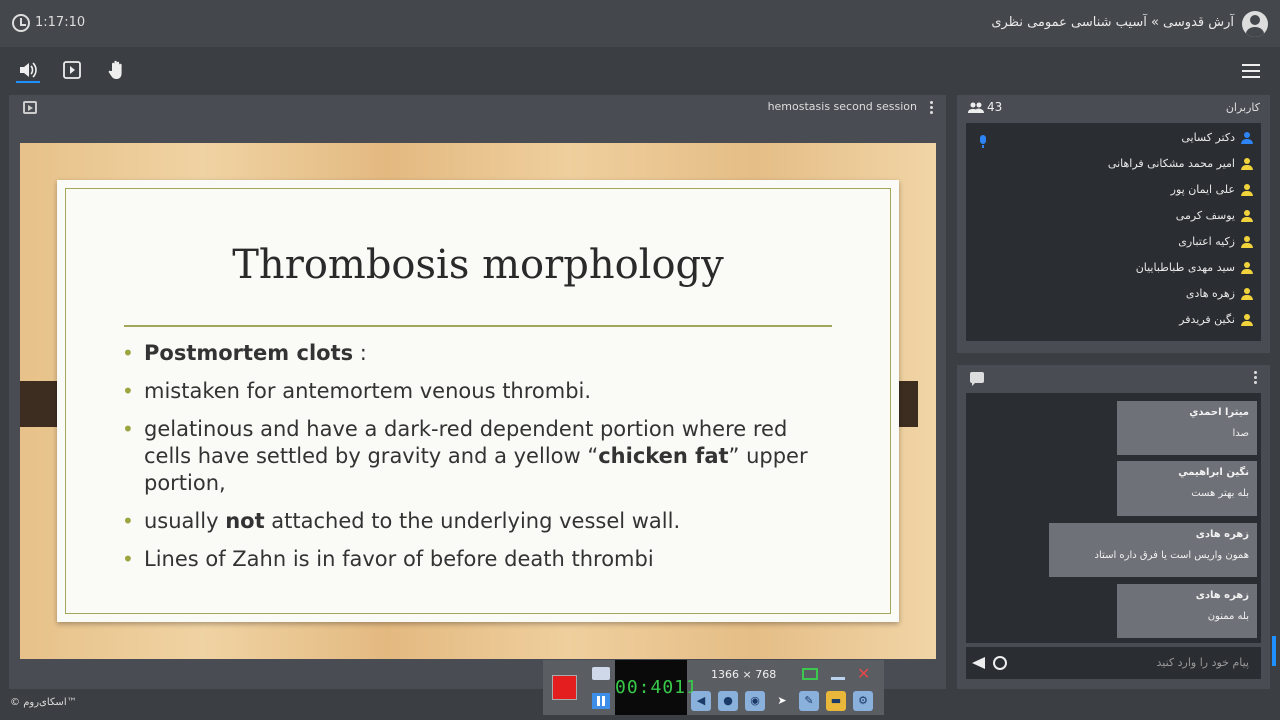 The height and width of the screenshot is (720, 1280). Describe the element at coordinates (478, 265) in the screenshot. I see `slide-title: Thrombosis morphology` at that location.